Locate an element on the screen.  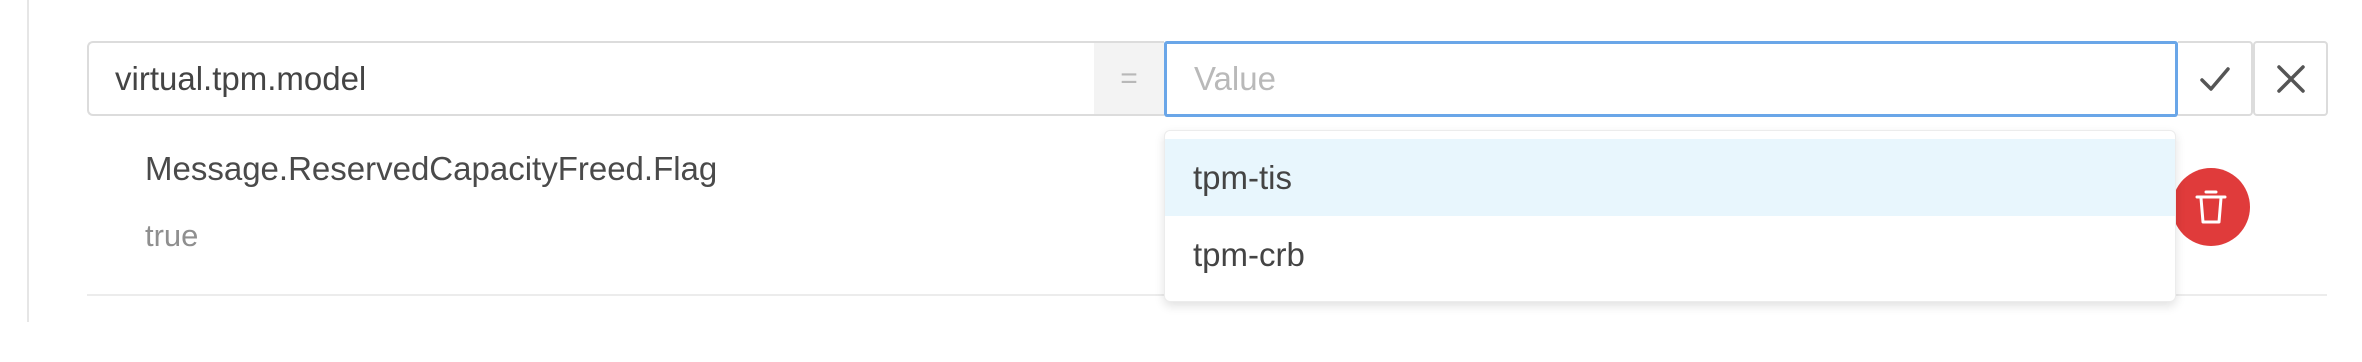
check-icon is located at coordinates (2214, 78).